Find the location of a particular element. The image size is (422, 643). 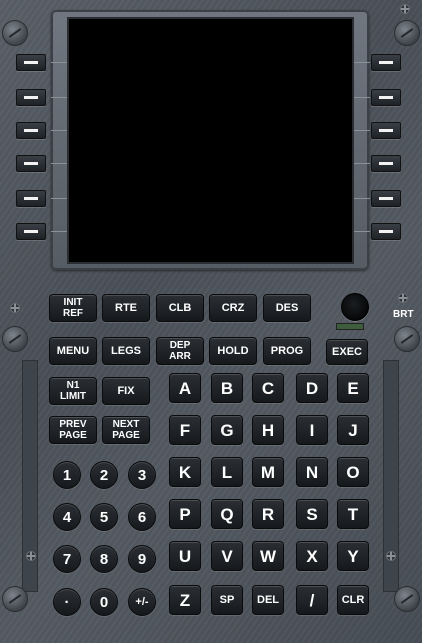

dep-arr-button: DEP ARR is located at coordinates (180, 351).